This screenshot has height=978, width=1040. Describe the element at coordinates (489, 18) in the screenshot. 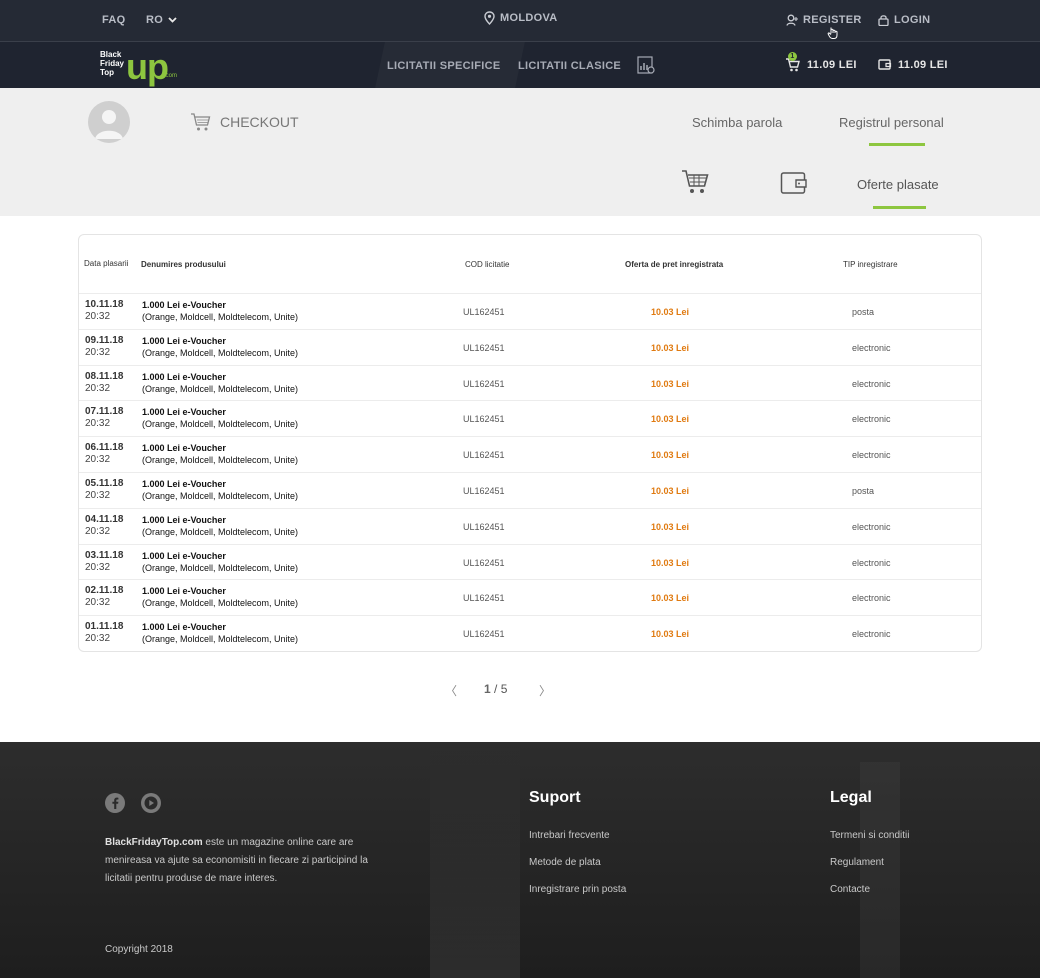

I see `location-pin-icon` at that location.